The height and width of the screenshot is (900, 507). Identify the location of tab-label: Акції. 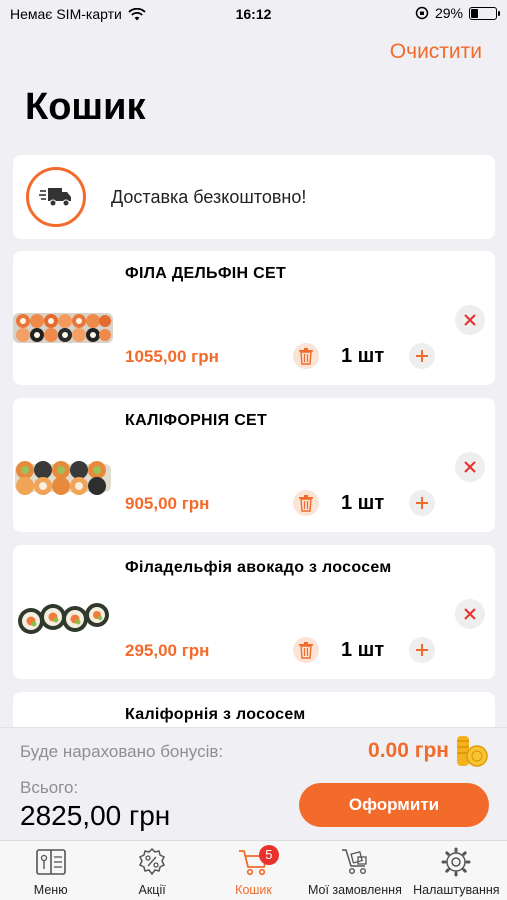
(152, 890).